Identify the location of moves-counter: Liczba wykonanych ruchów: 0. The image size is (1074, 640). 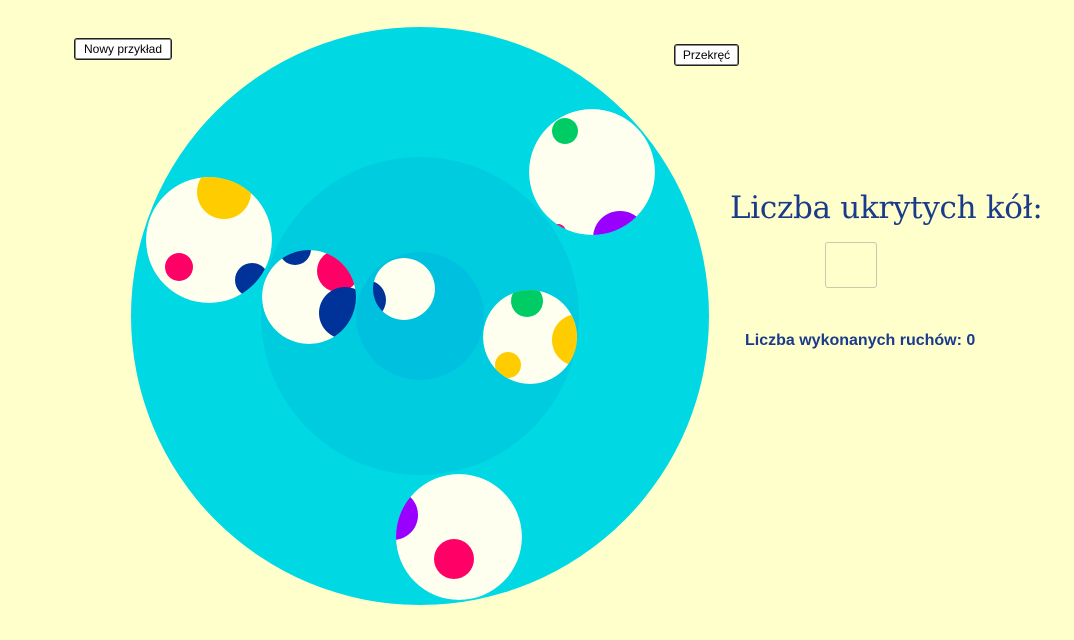
(860, 341).